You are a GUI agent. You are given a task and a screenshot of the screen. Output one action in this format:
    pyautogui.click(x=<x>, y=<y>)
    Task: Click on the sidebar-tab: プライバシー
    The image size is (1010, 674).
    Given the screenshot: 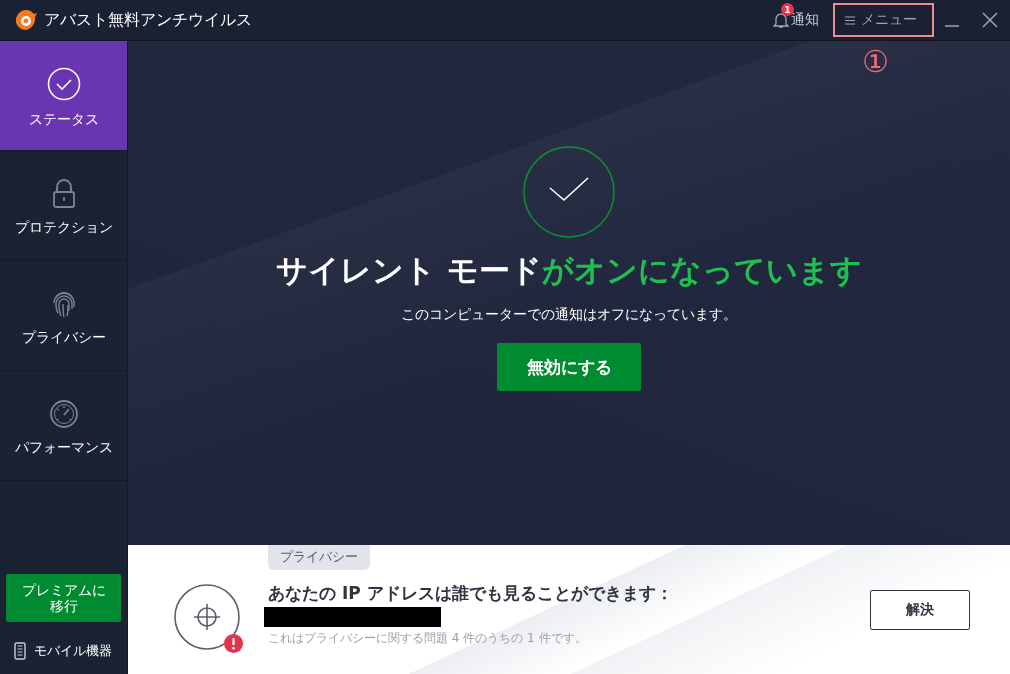 What is the action you would take?
    pyautogui.click(x=63, y=316)
    